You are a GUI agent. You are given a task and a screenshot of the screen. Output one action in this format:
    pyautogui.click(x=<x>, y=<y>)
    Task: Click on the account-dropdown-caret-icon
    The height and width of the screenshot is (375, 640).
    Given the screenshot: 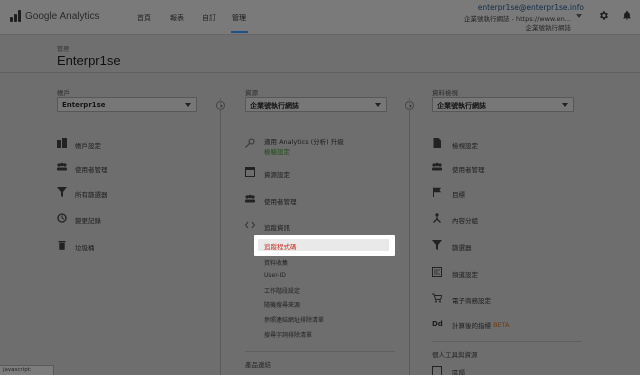 What is the action you would take?
    pyautogui.click(x=579, y=16)
    